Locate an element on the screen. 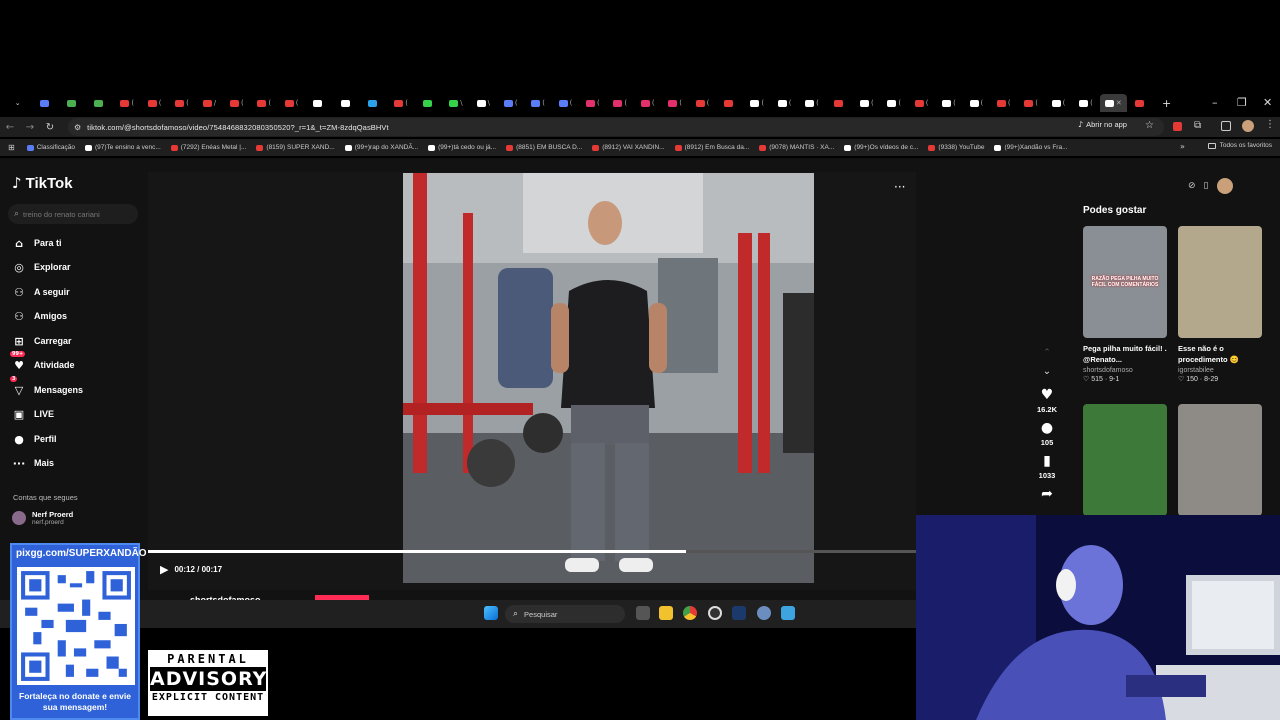 This screenshot has width=1280, height=720. more-options-icon: ··· is located at coordinates (899, 187).